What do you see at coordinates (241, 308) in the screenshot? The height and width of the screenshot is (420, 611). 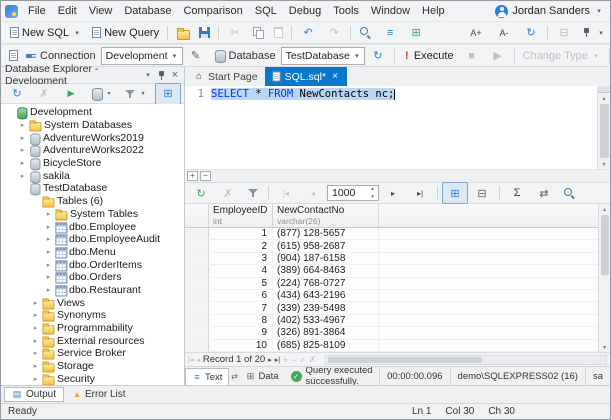 I see `cell-employeeid: 7` at bounding box center [241, 308].